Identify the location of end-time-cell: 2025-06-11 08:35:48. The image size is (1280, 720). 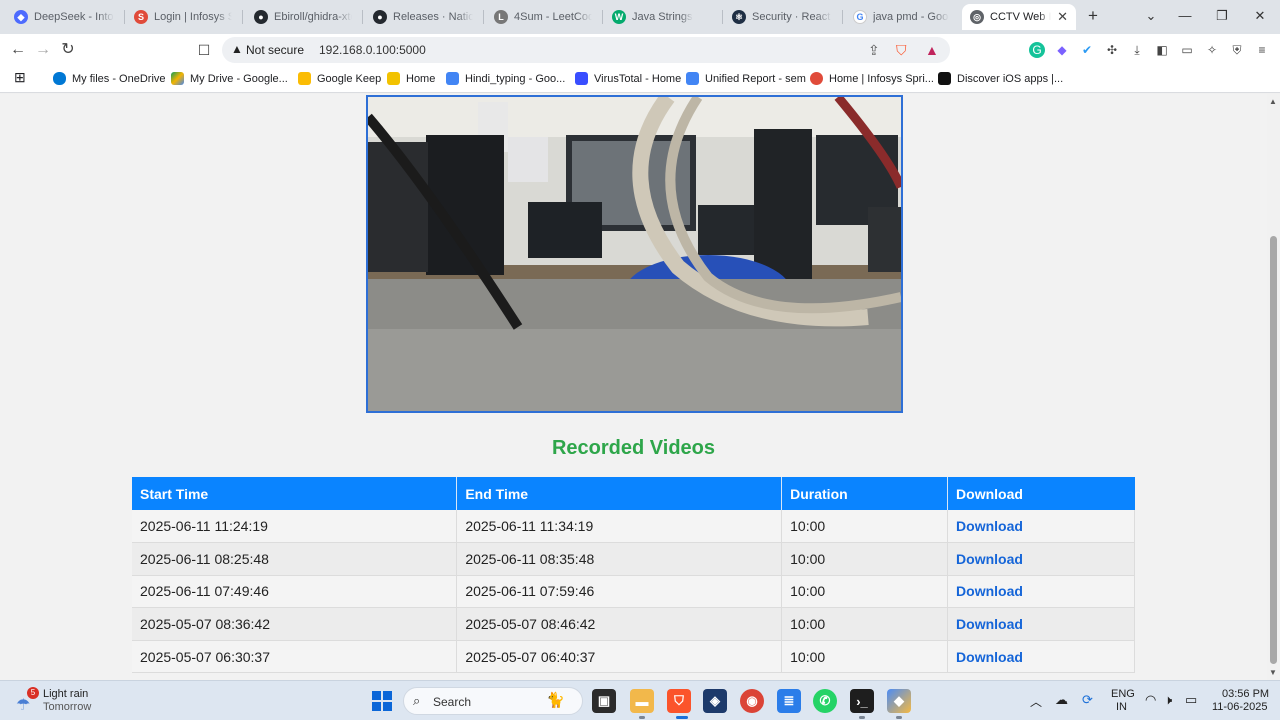
(619, 559).